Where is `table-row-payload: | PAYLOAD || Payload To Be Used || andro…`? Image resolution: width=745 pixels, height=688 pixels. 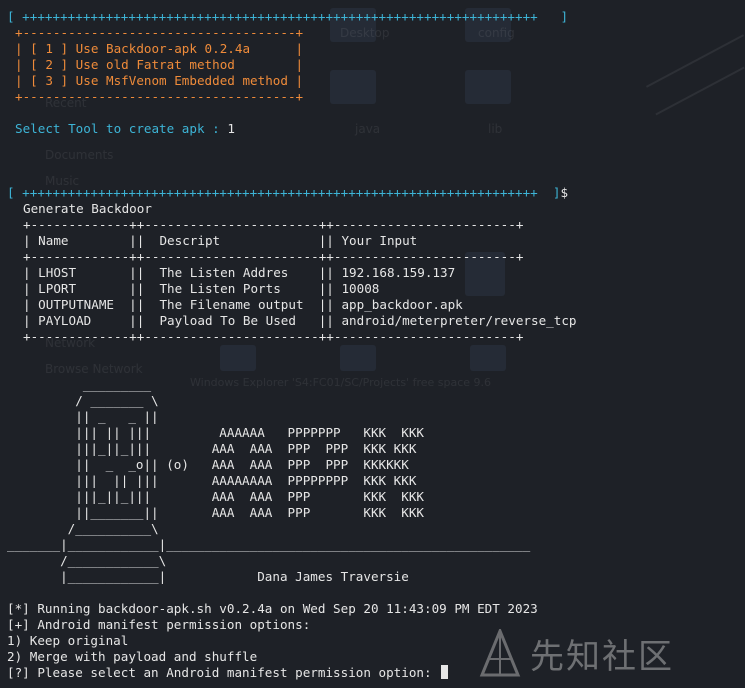 table-row-payload: | PAYLOAD || Payload To Be Used || andro… is located at coordinates (300, 320).